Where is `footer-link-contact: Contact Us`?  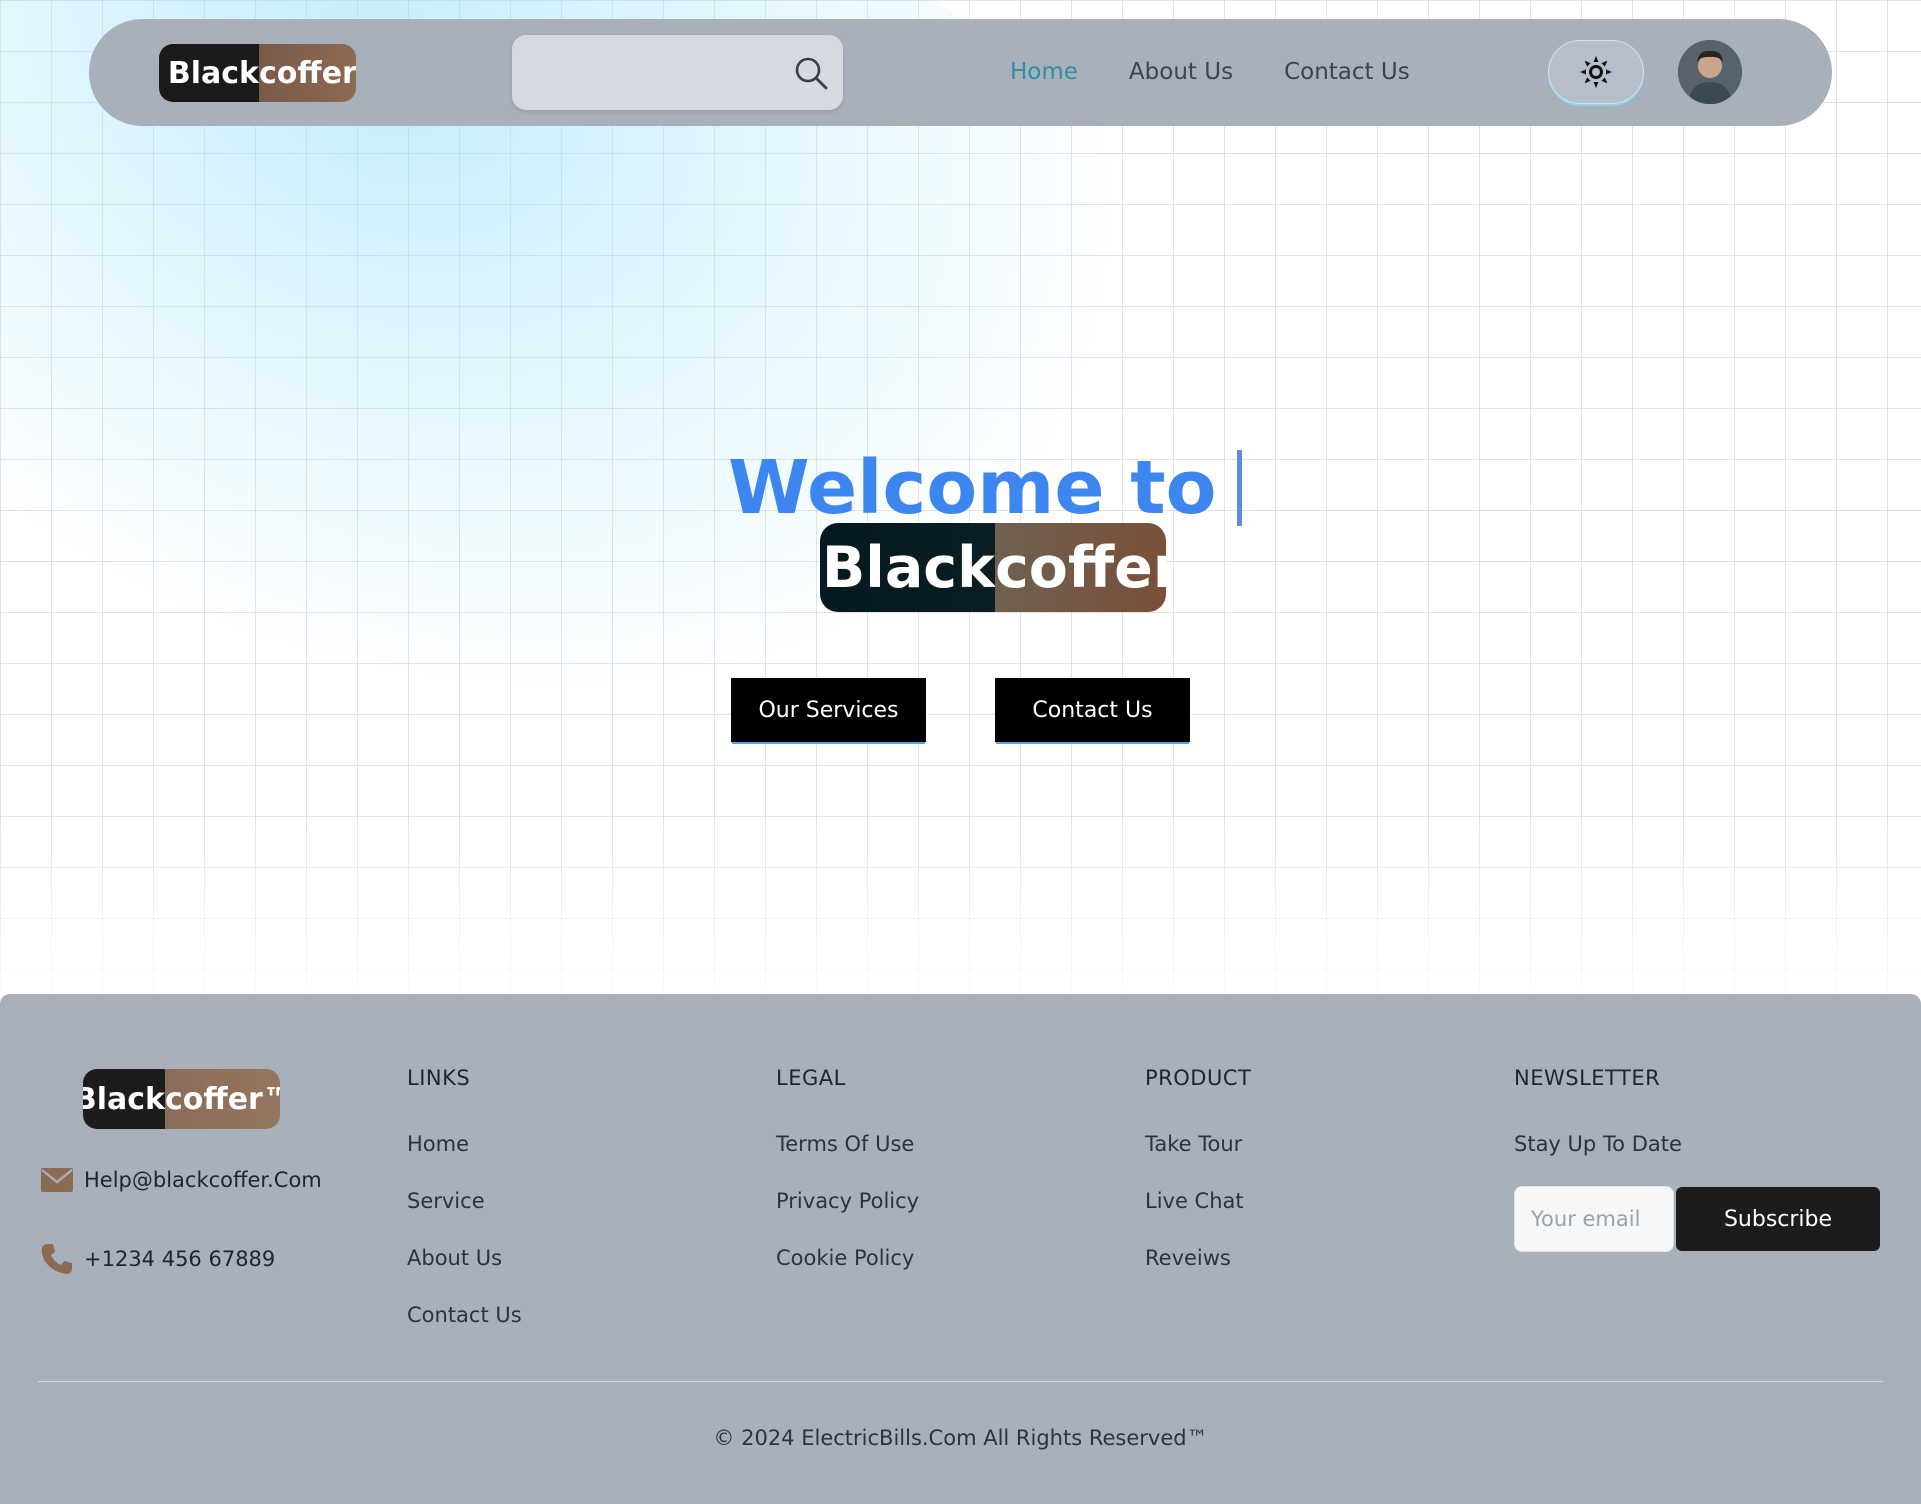
footer-link-contact: Contact Us is located at coordinates (464, 1315).